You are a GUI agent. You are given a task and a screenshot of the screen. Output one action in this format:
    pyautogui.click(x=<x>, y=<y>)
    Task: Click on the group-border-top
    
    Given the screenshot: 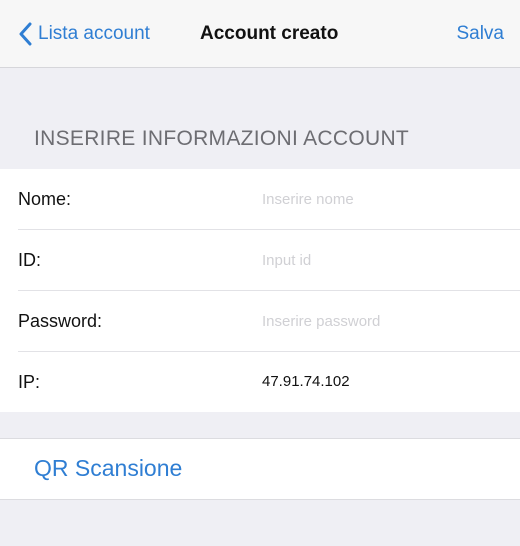 What is the action you would take?
    pyautogui.click(x=260, y=438)
    